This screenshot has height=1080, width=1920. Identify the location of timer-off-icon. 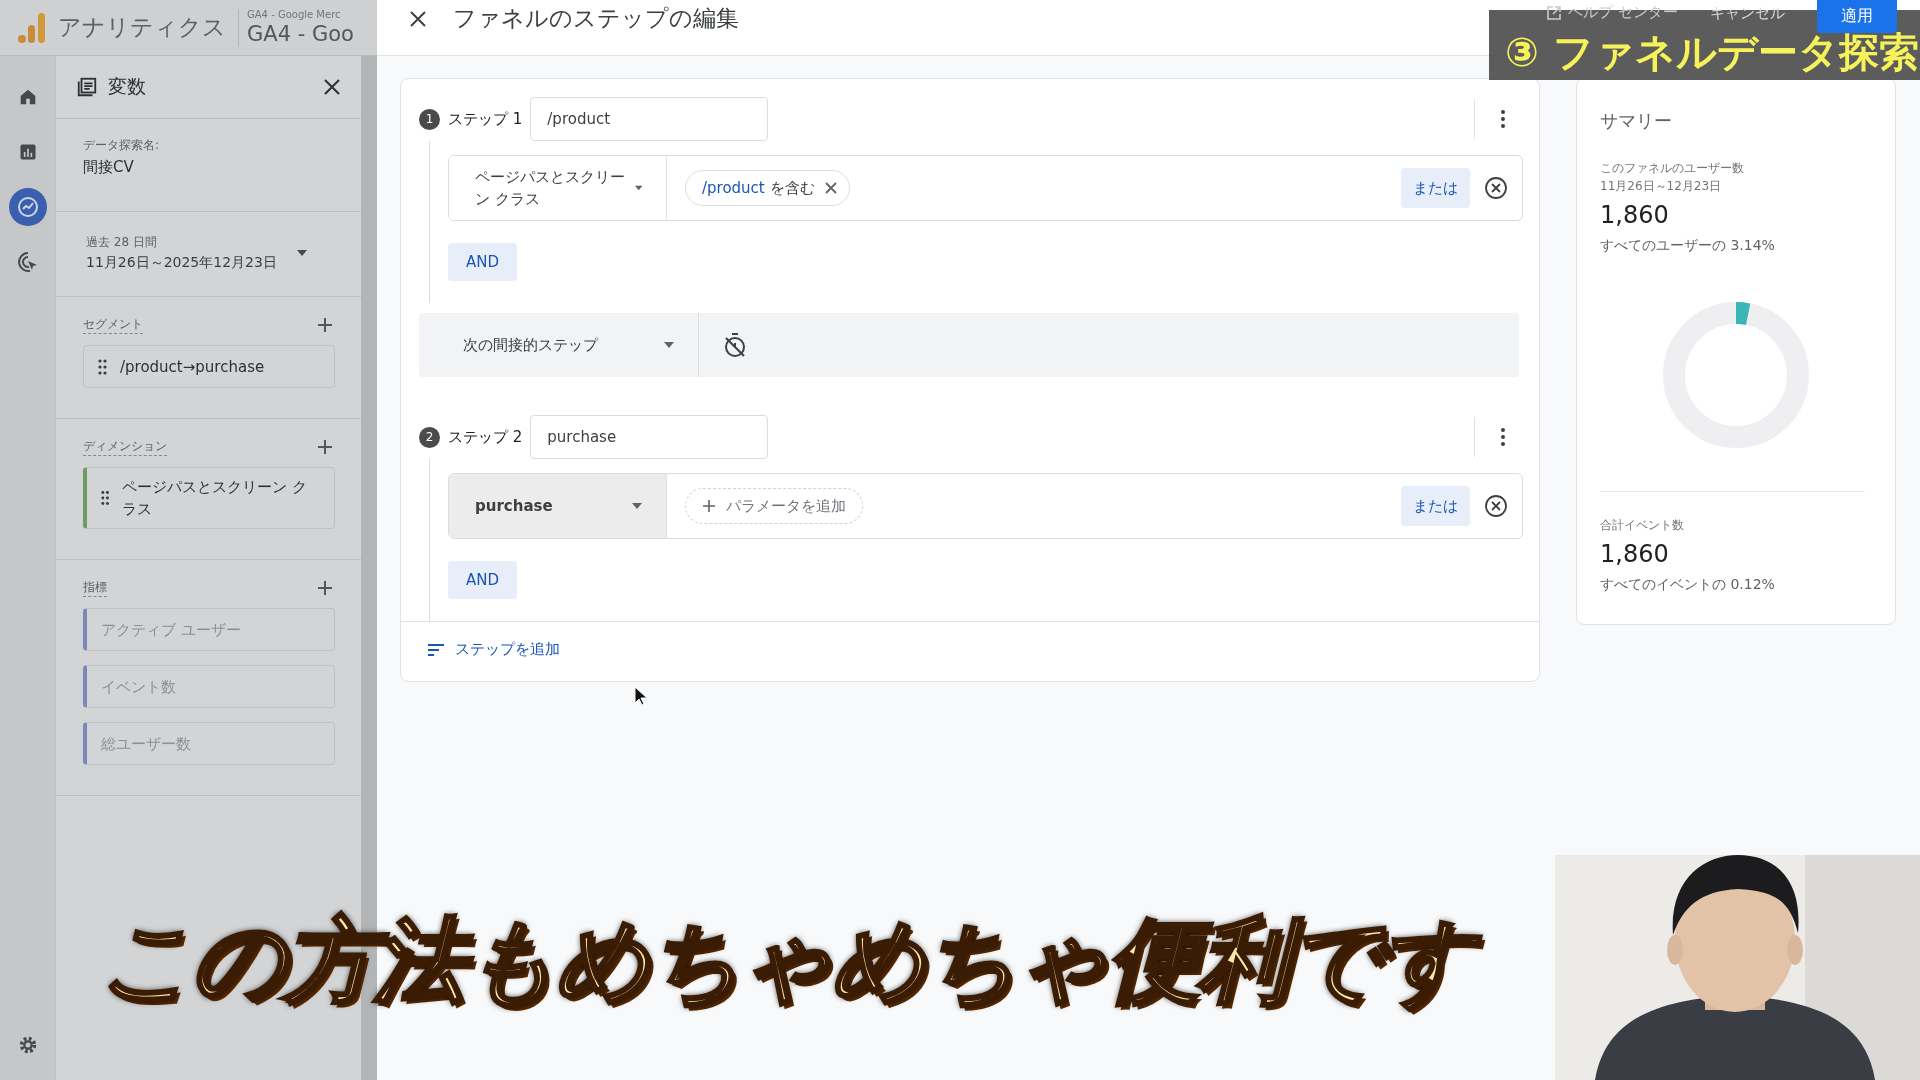
(735, 345).